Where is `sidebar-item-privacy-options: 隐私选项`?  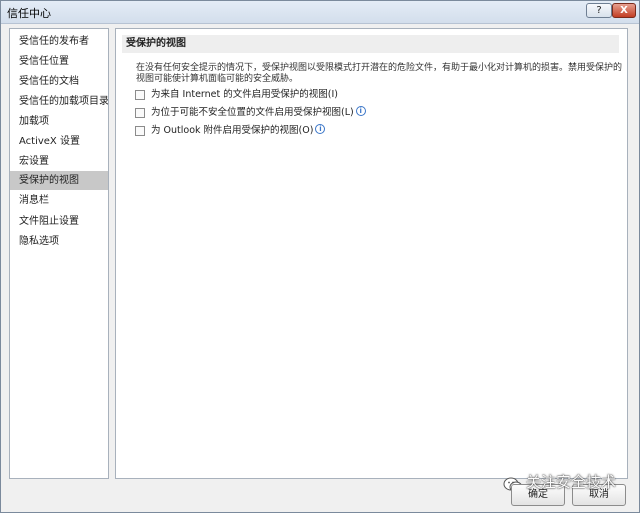 sidebar-item-privacy-options: 隐私选项 is located at coordinates (59, 241).